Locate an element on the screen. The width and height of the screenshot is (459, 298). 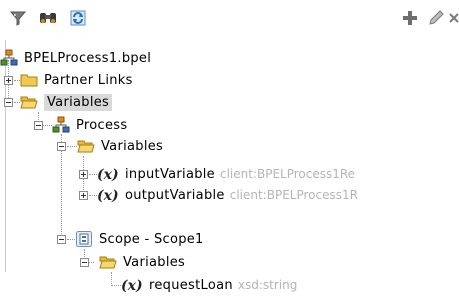
process-icon is located at coordinates (61, 125).